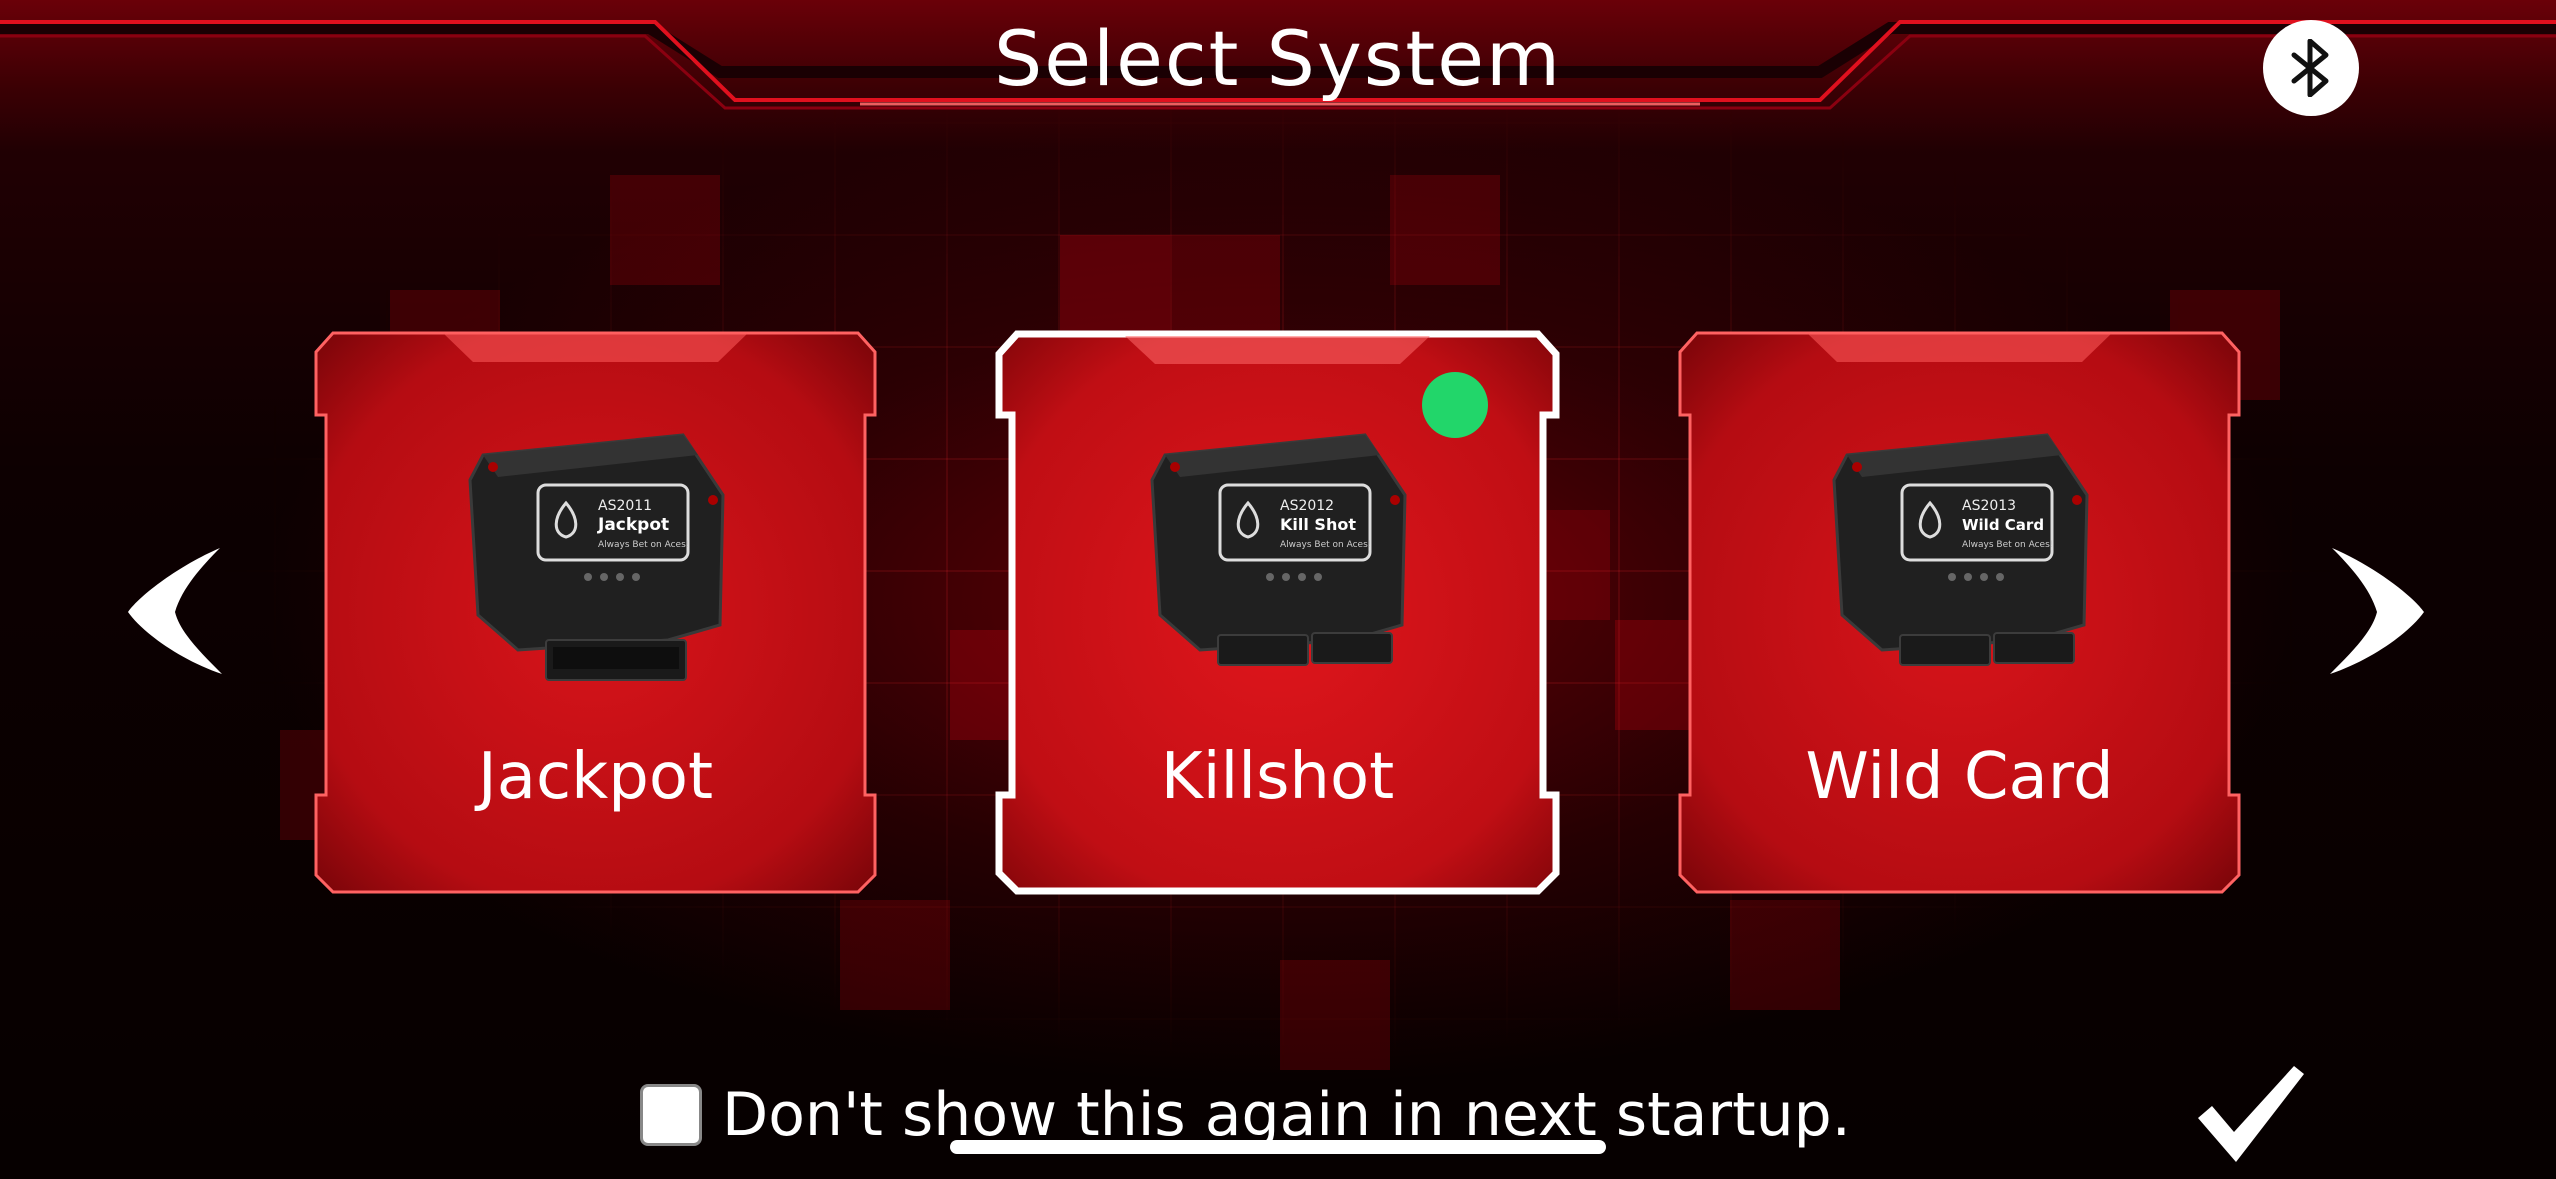 This screenshot has height=1179, width=2556. What do you see at coordinates (671, 1115) in the screenshot?
I see `dont-show-again-checkbox` at bounding box center [671, 1115].